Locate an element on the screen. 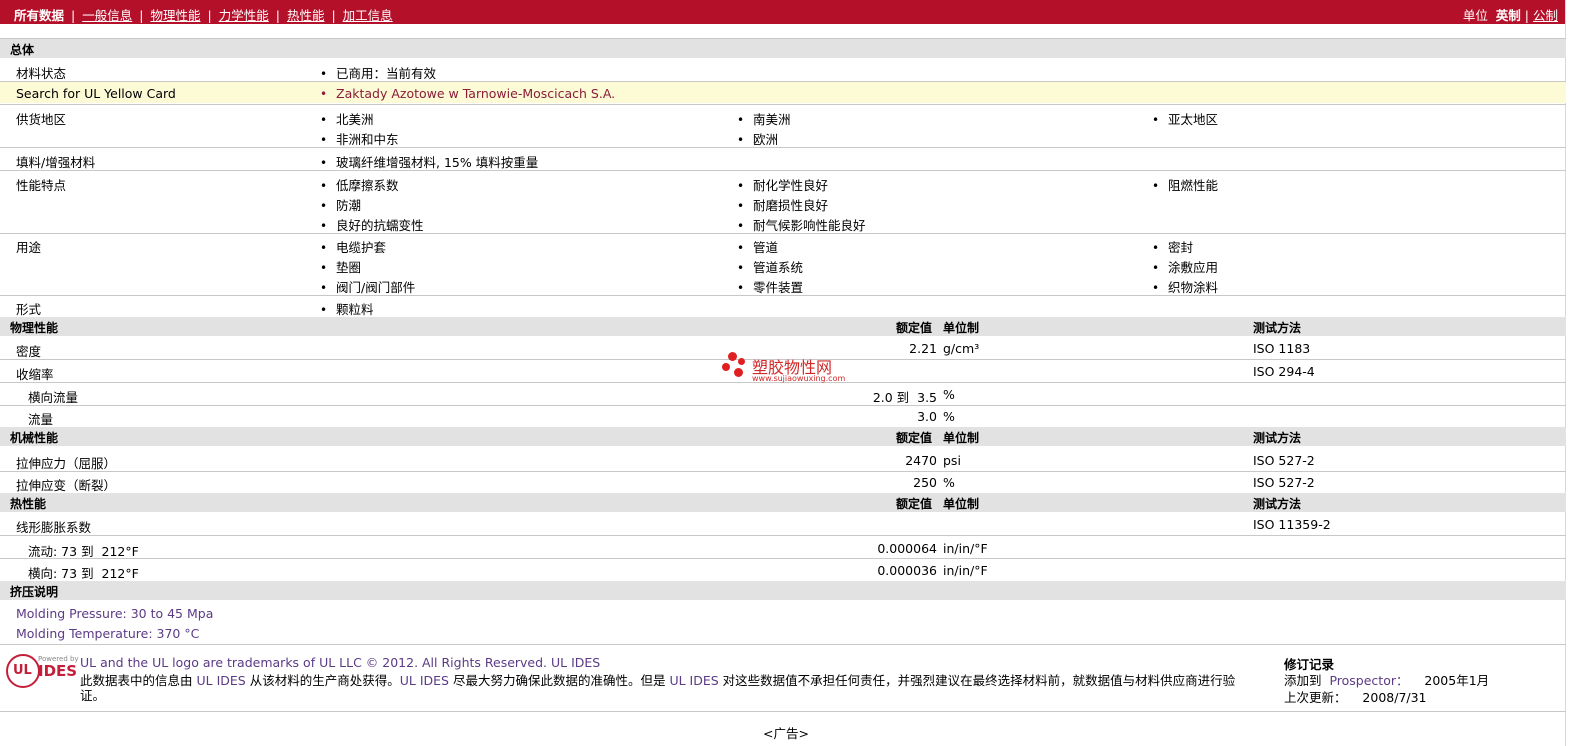 Image resolution: width=1585 pixels, height=746 pixels. uses-label: 用途 is located at coordinates (29, 247).